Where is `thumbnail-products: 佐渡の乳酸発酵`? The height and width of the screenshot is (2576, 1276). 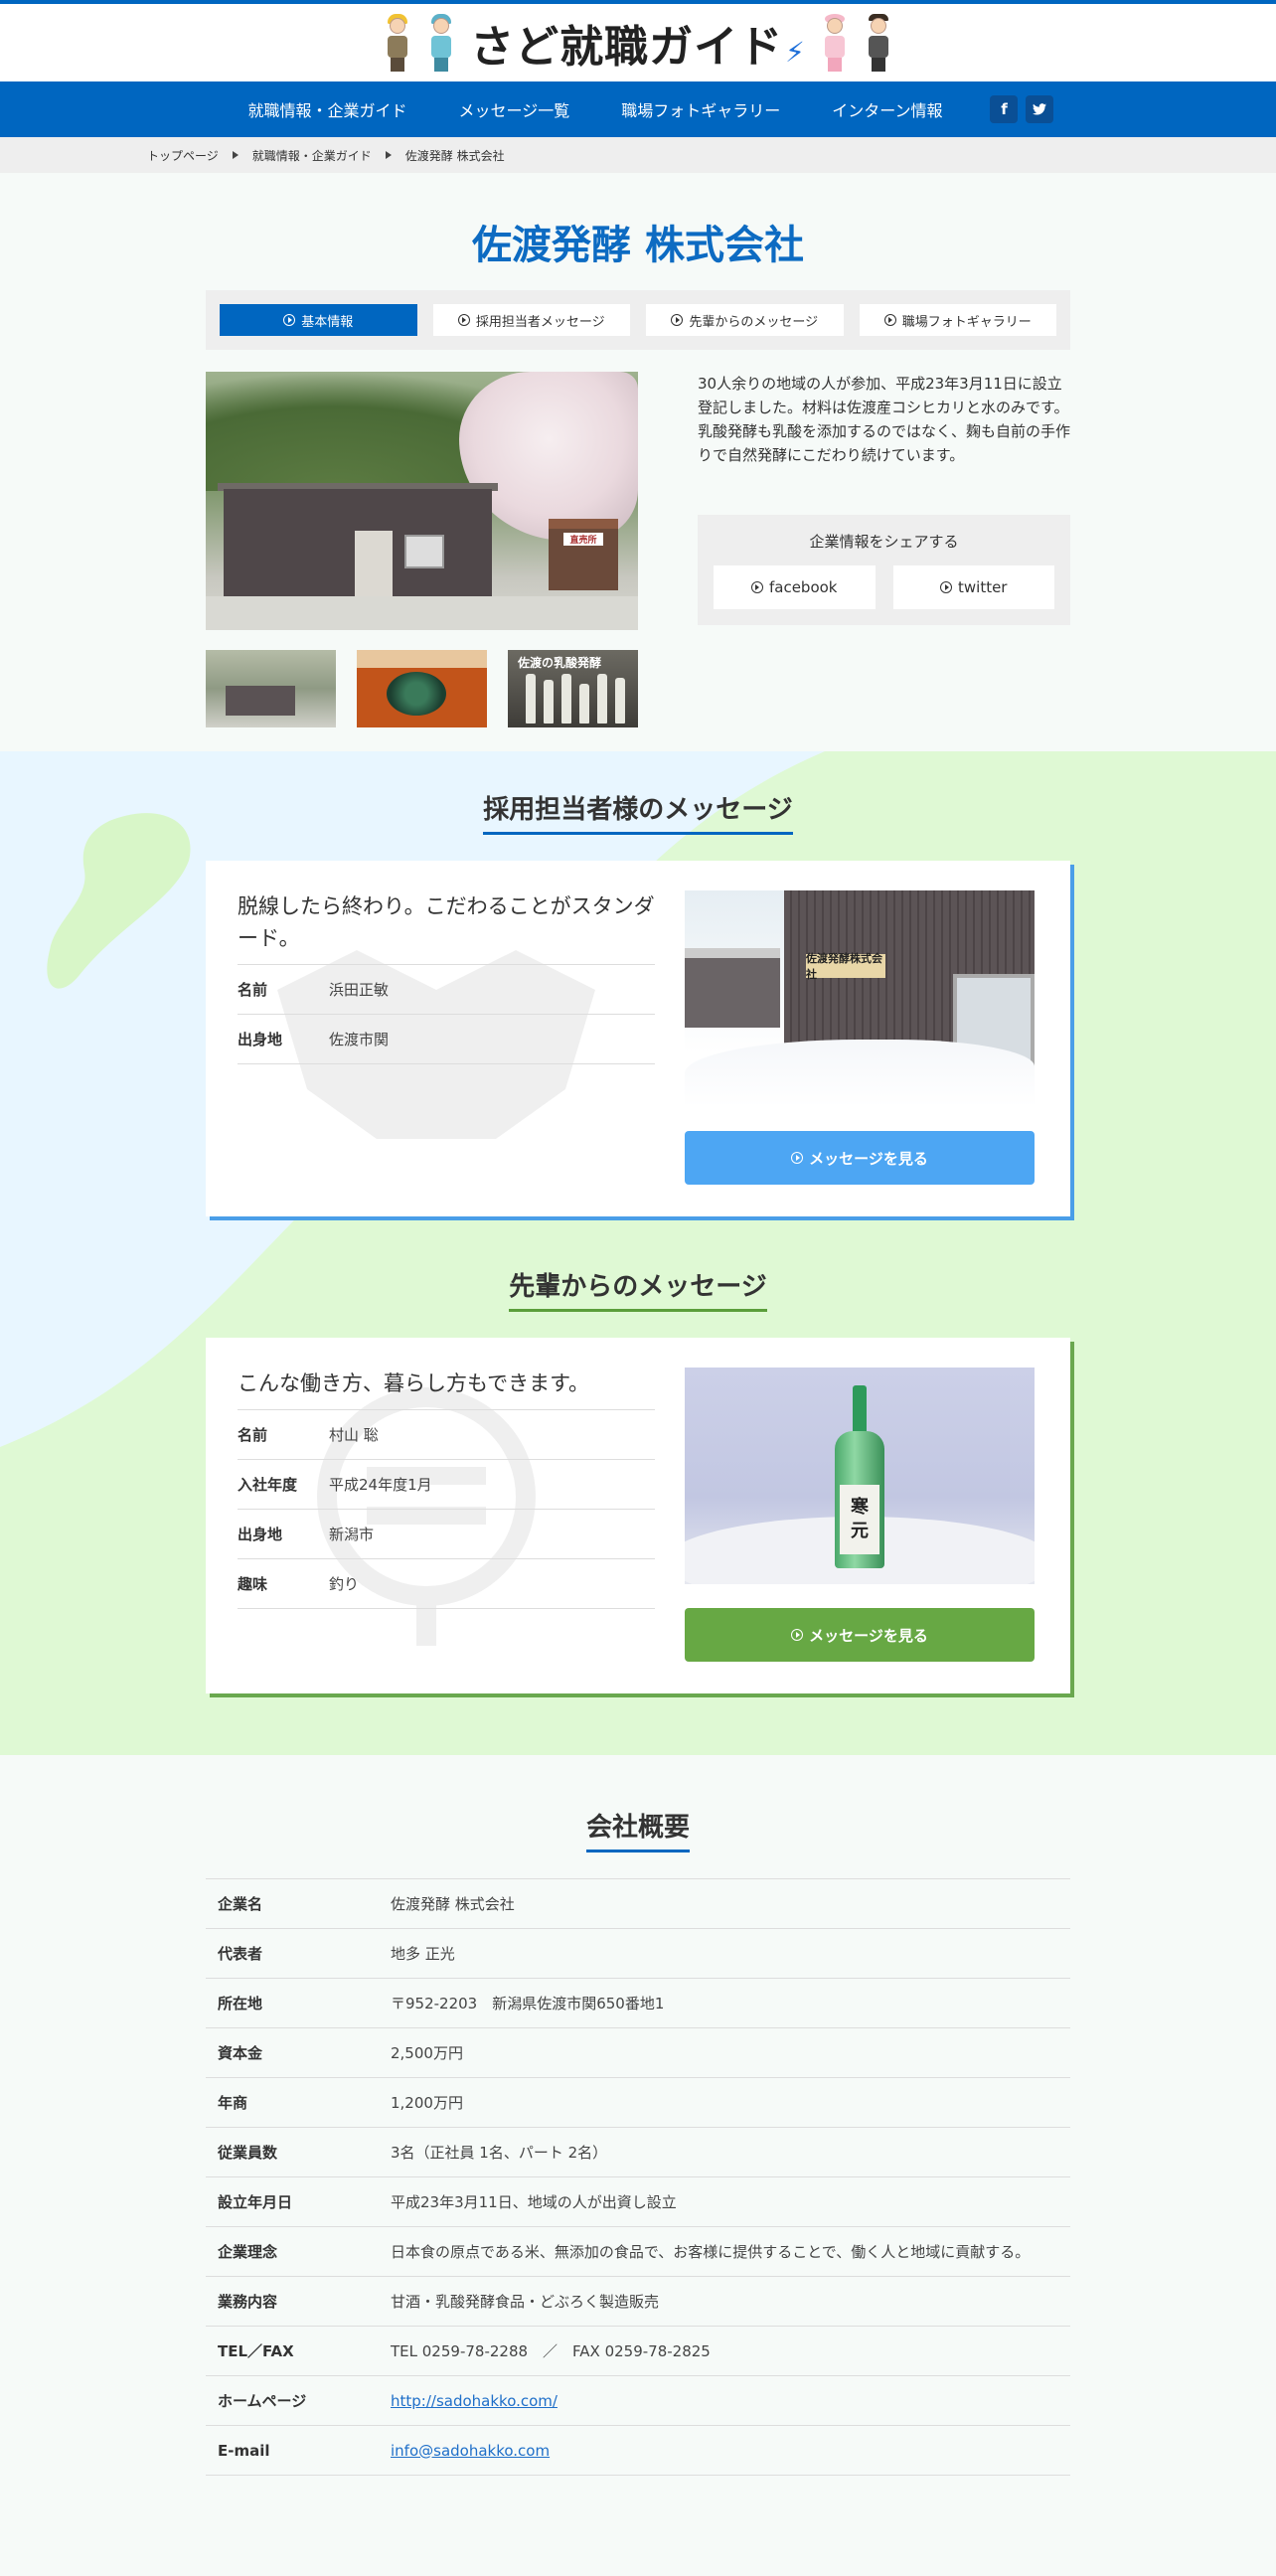 thumbnail-products: 佐渡の乳酸発酵 is located at coordinates (573, 688).